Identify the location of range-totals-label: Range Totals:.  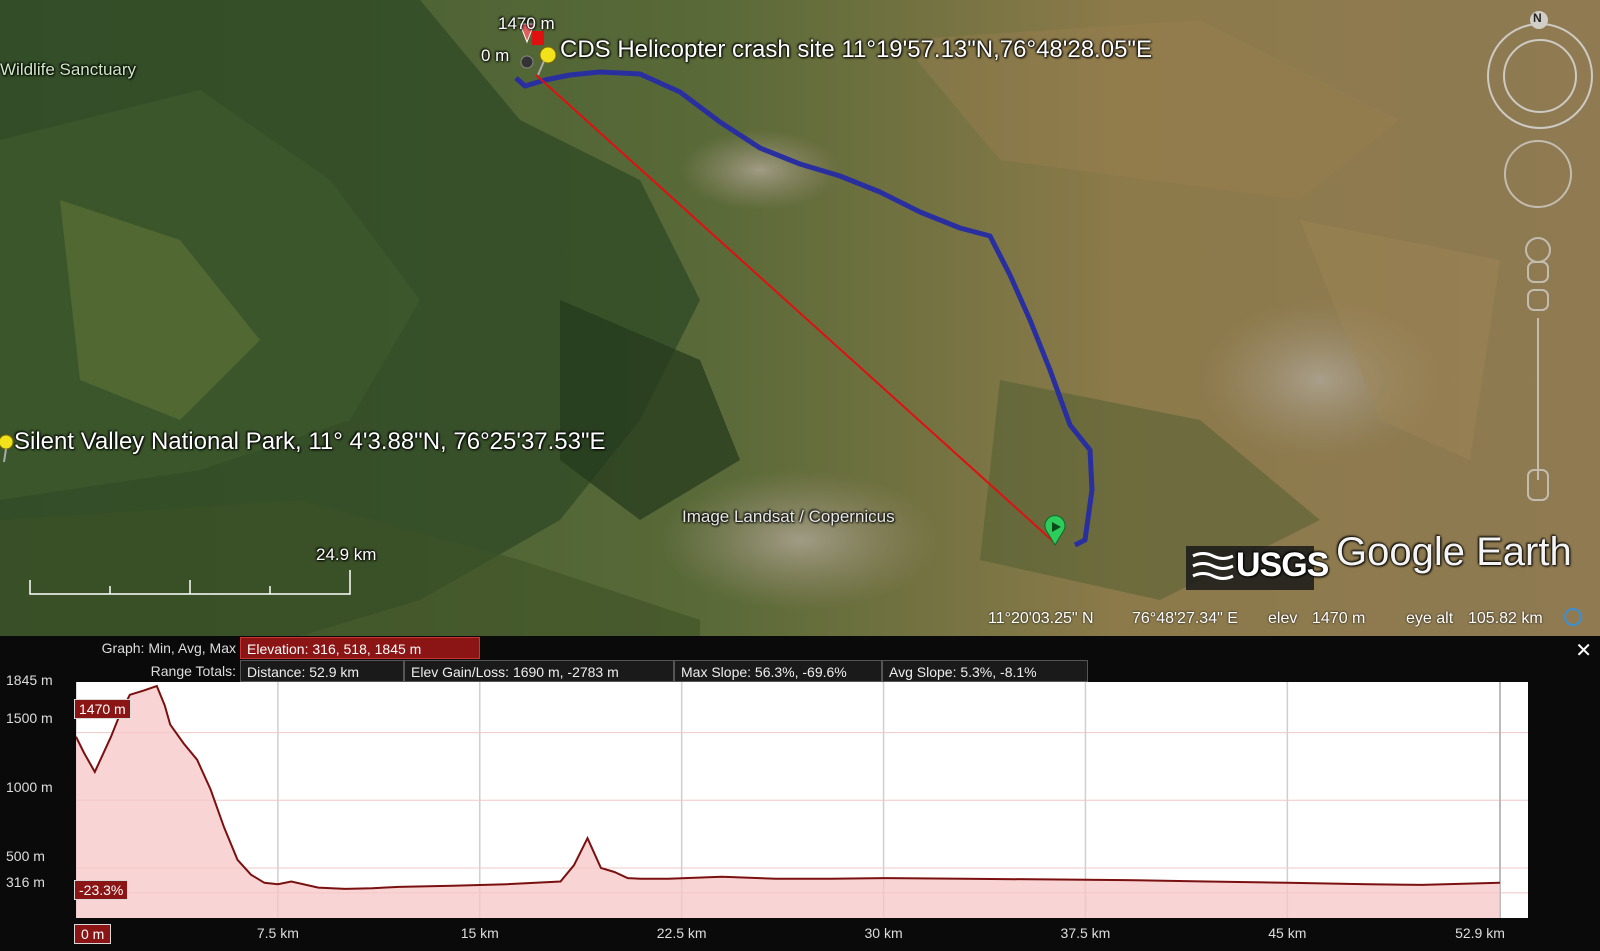
(193, 671).